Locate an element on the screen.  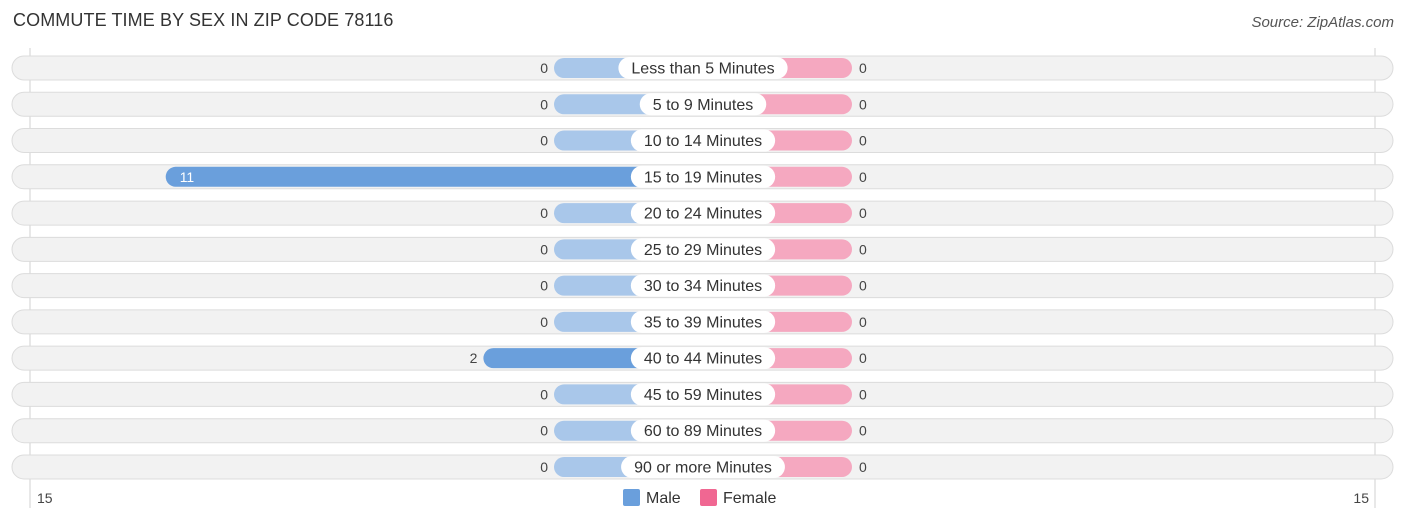
legend: Male Female is located at coordinates (699, 498).